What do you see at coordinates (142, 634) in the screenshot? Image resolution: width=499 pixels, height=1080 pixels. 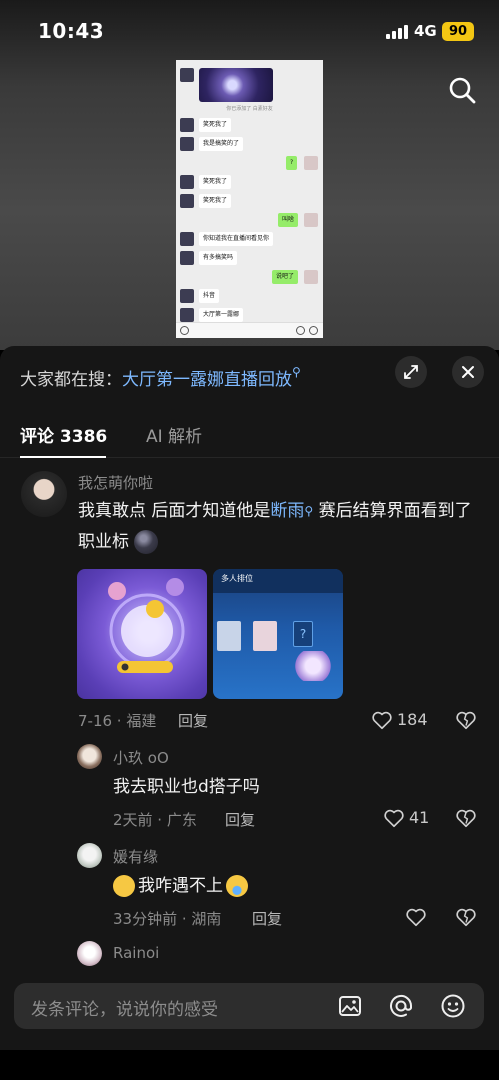 I see `comment-image` at bounding box center [142, 634].